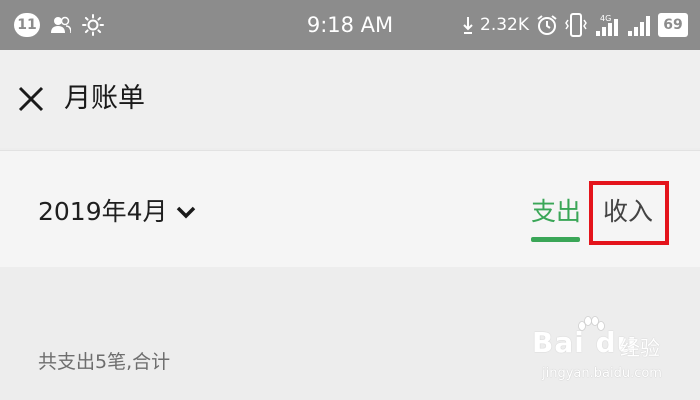 This screenshot has width=700, height=400. I want to click on network-speed: 2.32K, so click(504, 25).